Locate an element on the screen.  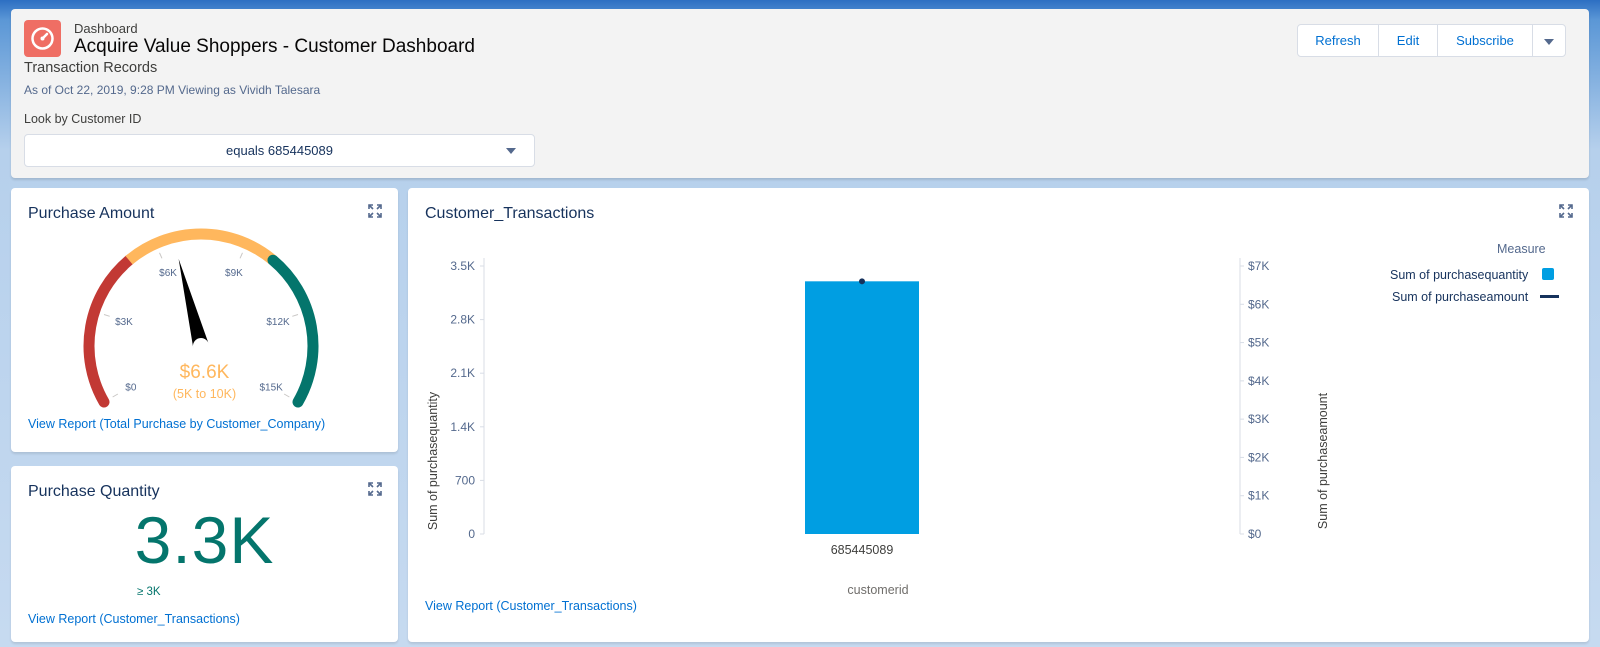
x-axis-title: customerid is located at coordinates (877, 590).